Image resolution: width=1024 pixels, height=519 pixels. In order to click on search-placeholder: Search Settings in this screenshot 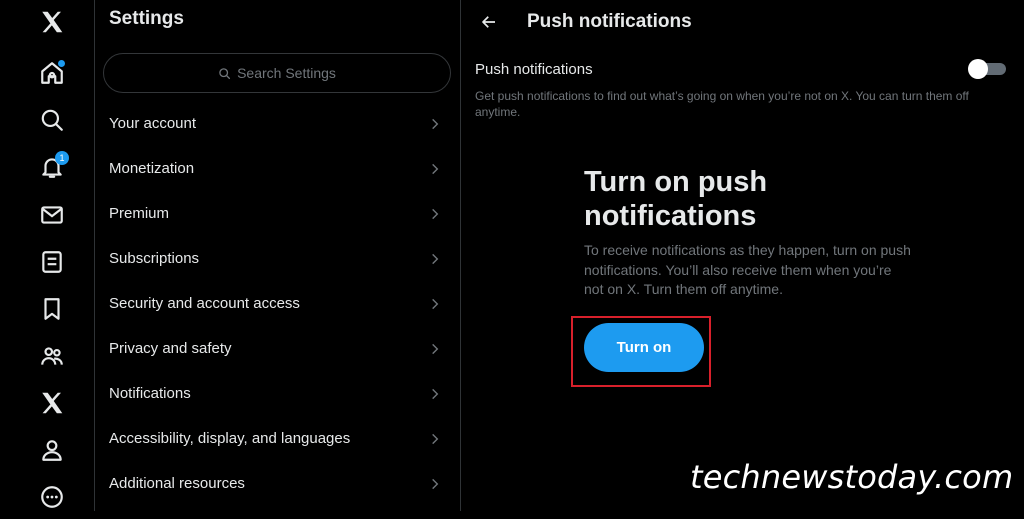, I will do `click(286, 73)`.